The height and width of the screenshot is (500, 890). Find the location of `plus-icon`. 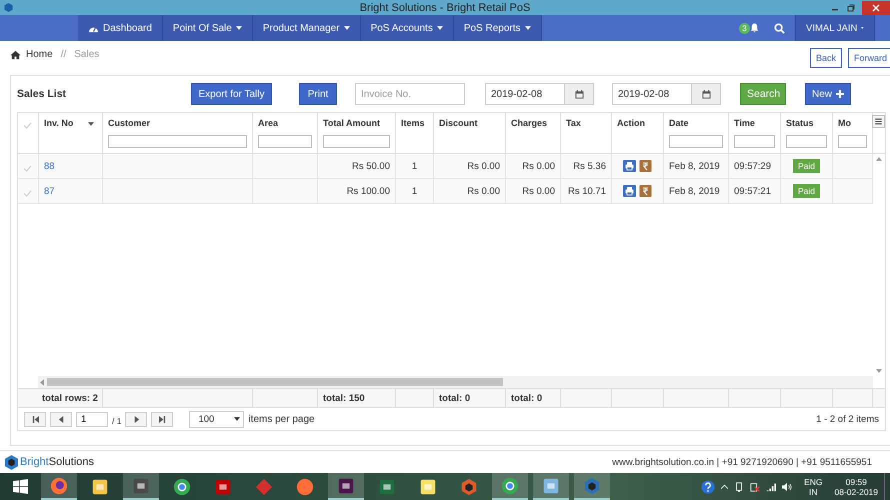

plus-icon is located at coordinates (840, 94).